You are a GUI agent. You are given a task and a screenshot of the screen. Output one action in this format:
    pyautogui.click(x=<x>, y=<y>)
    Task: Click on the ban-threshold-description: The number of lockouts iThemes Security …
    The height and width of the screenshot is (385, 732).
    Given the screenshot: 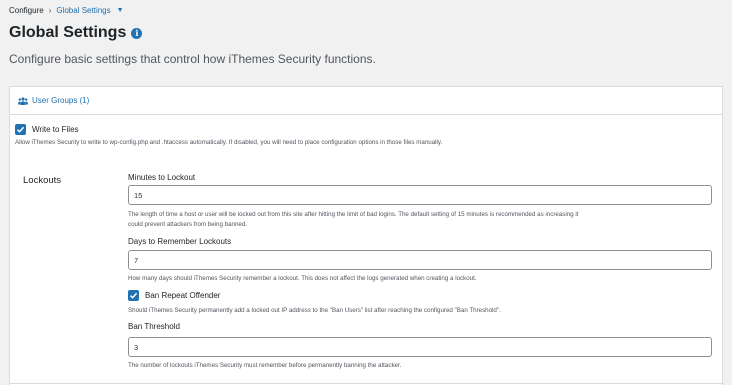 What is the action you would take?
    pyautogui.click(x=265, y=365)
    